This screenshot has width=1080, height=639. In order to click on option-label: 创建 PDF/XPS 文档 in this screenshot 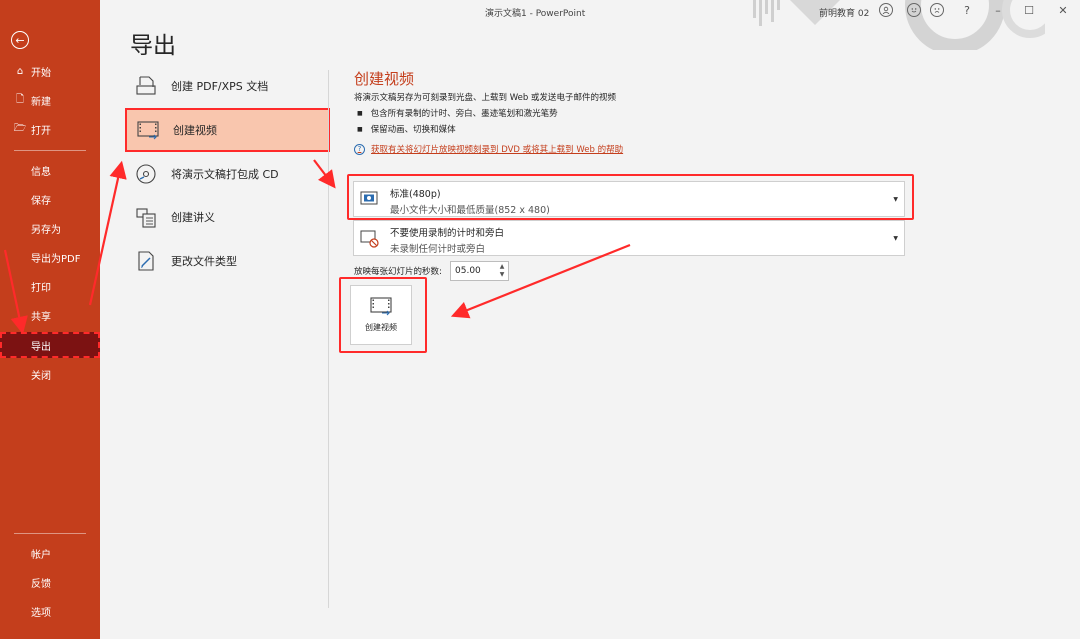, I will do `click(220, 86)`.